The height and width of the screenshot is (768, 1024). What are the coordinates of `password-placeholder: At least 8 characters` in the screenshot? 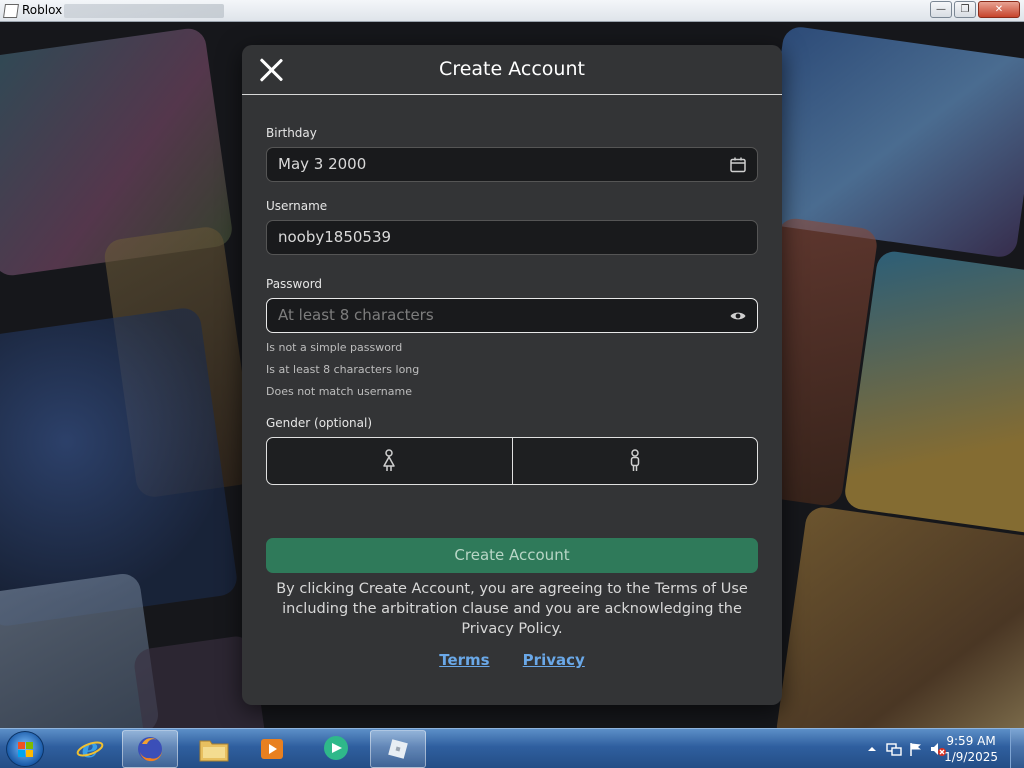 It's located at (356, 315).